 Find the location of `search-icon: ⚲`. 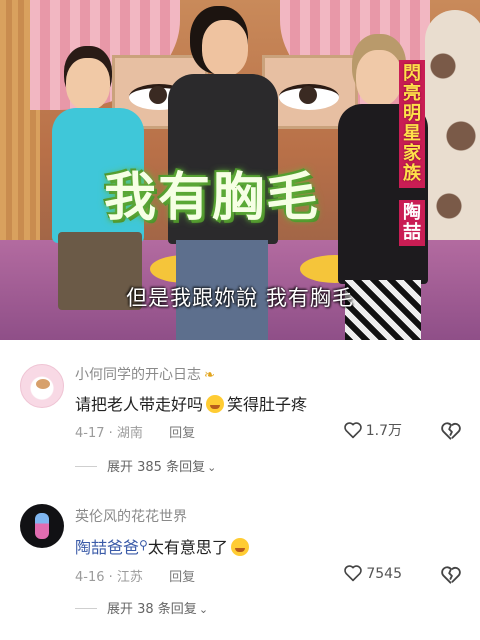

search-icon: ⚲ is located at coordinates (143, 545).